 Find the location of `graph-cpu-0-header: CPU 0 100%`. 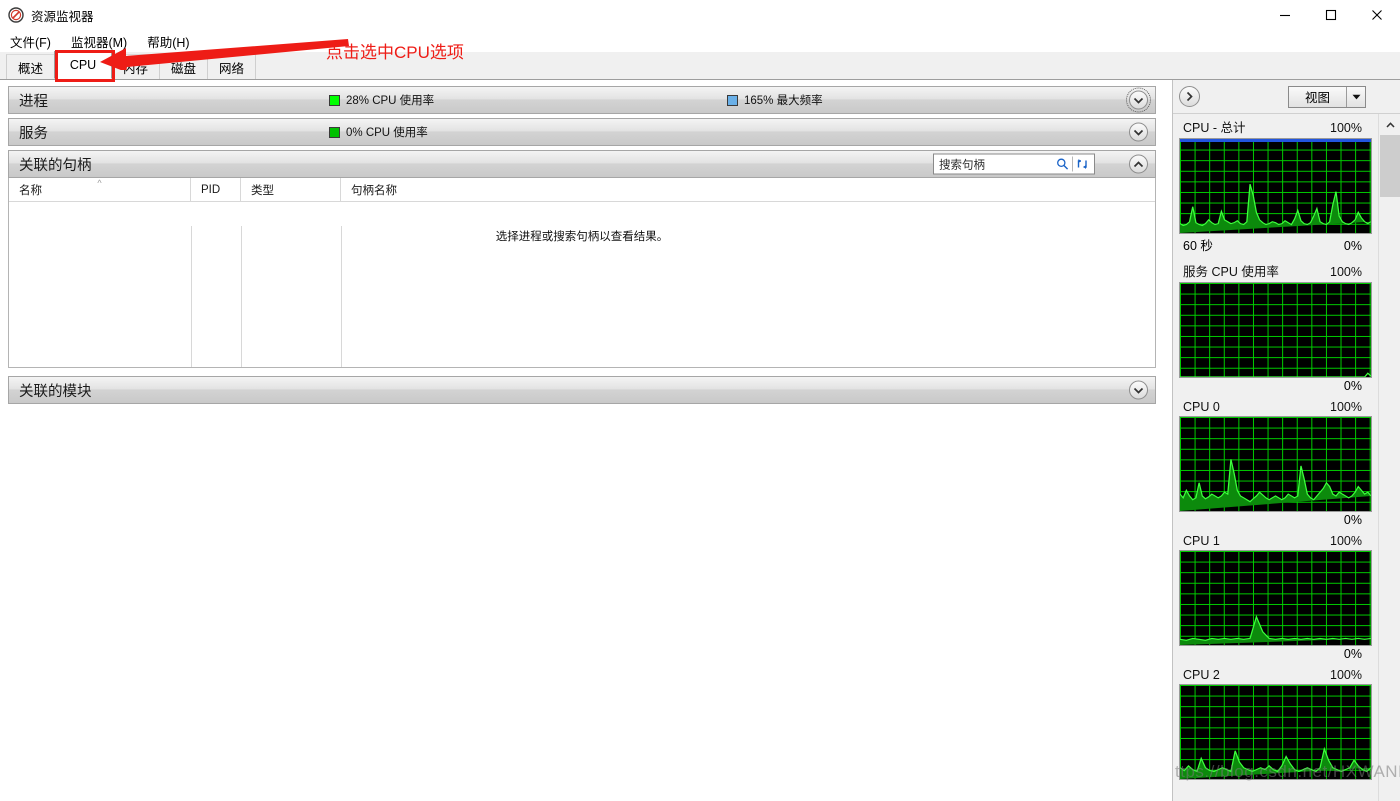

graph-cpu-0-header: CPU 0 100% is located at coordinates (1275, 406).